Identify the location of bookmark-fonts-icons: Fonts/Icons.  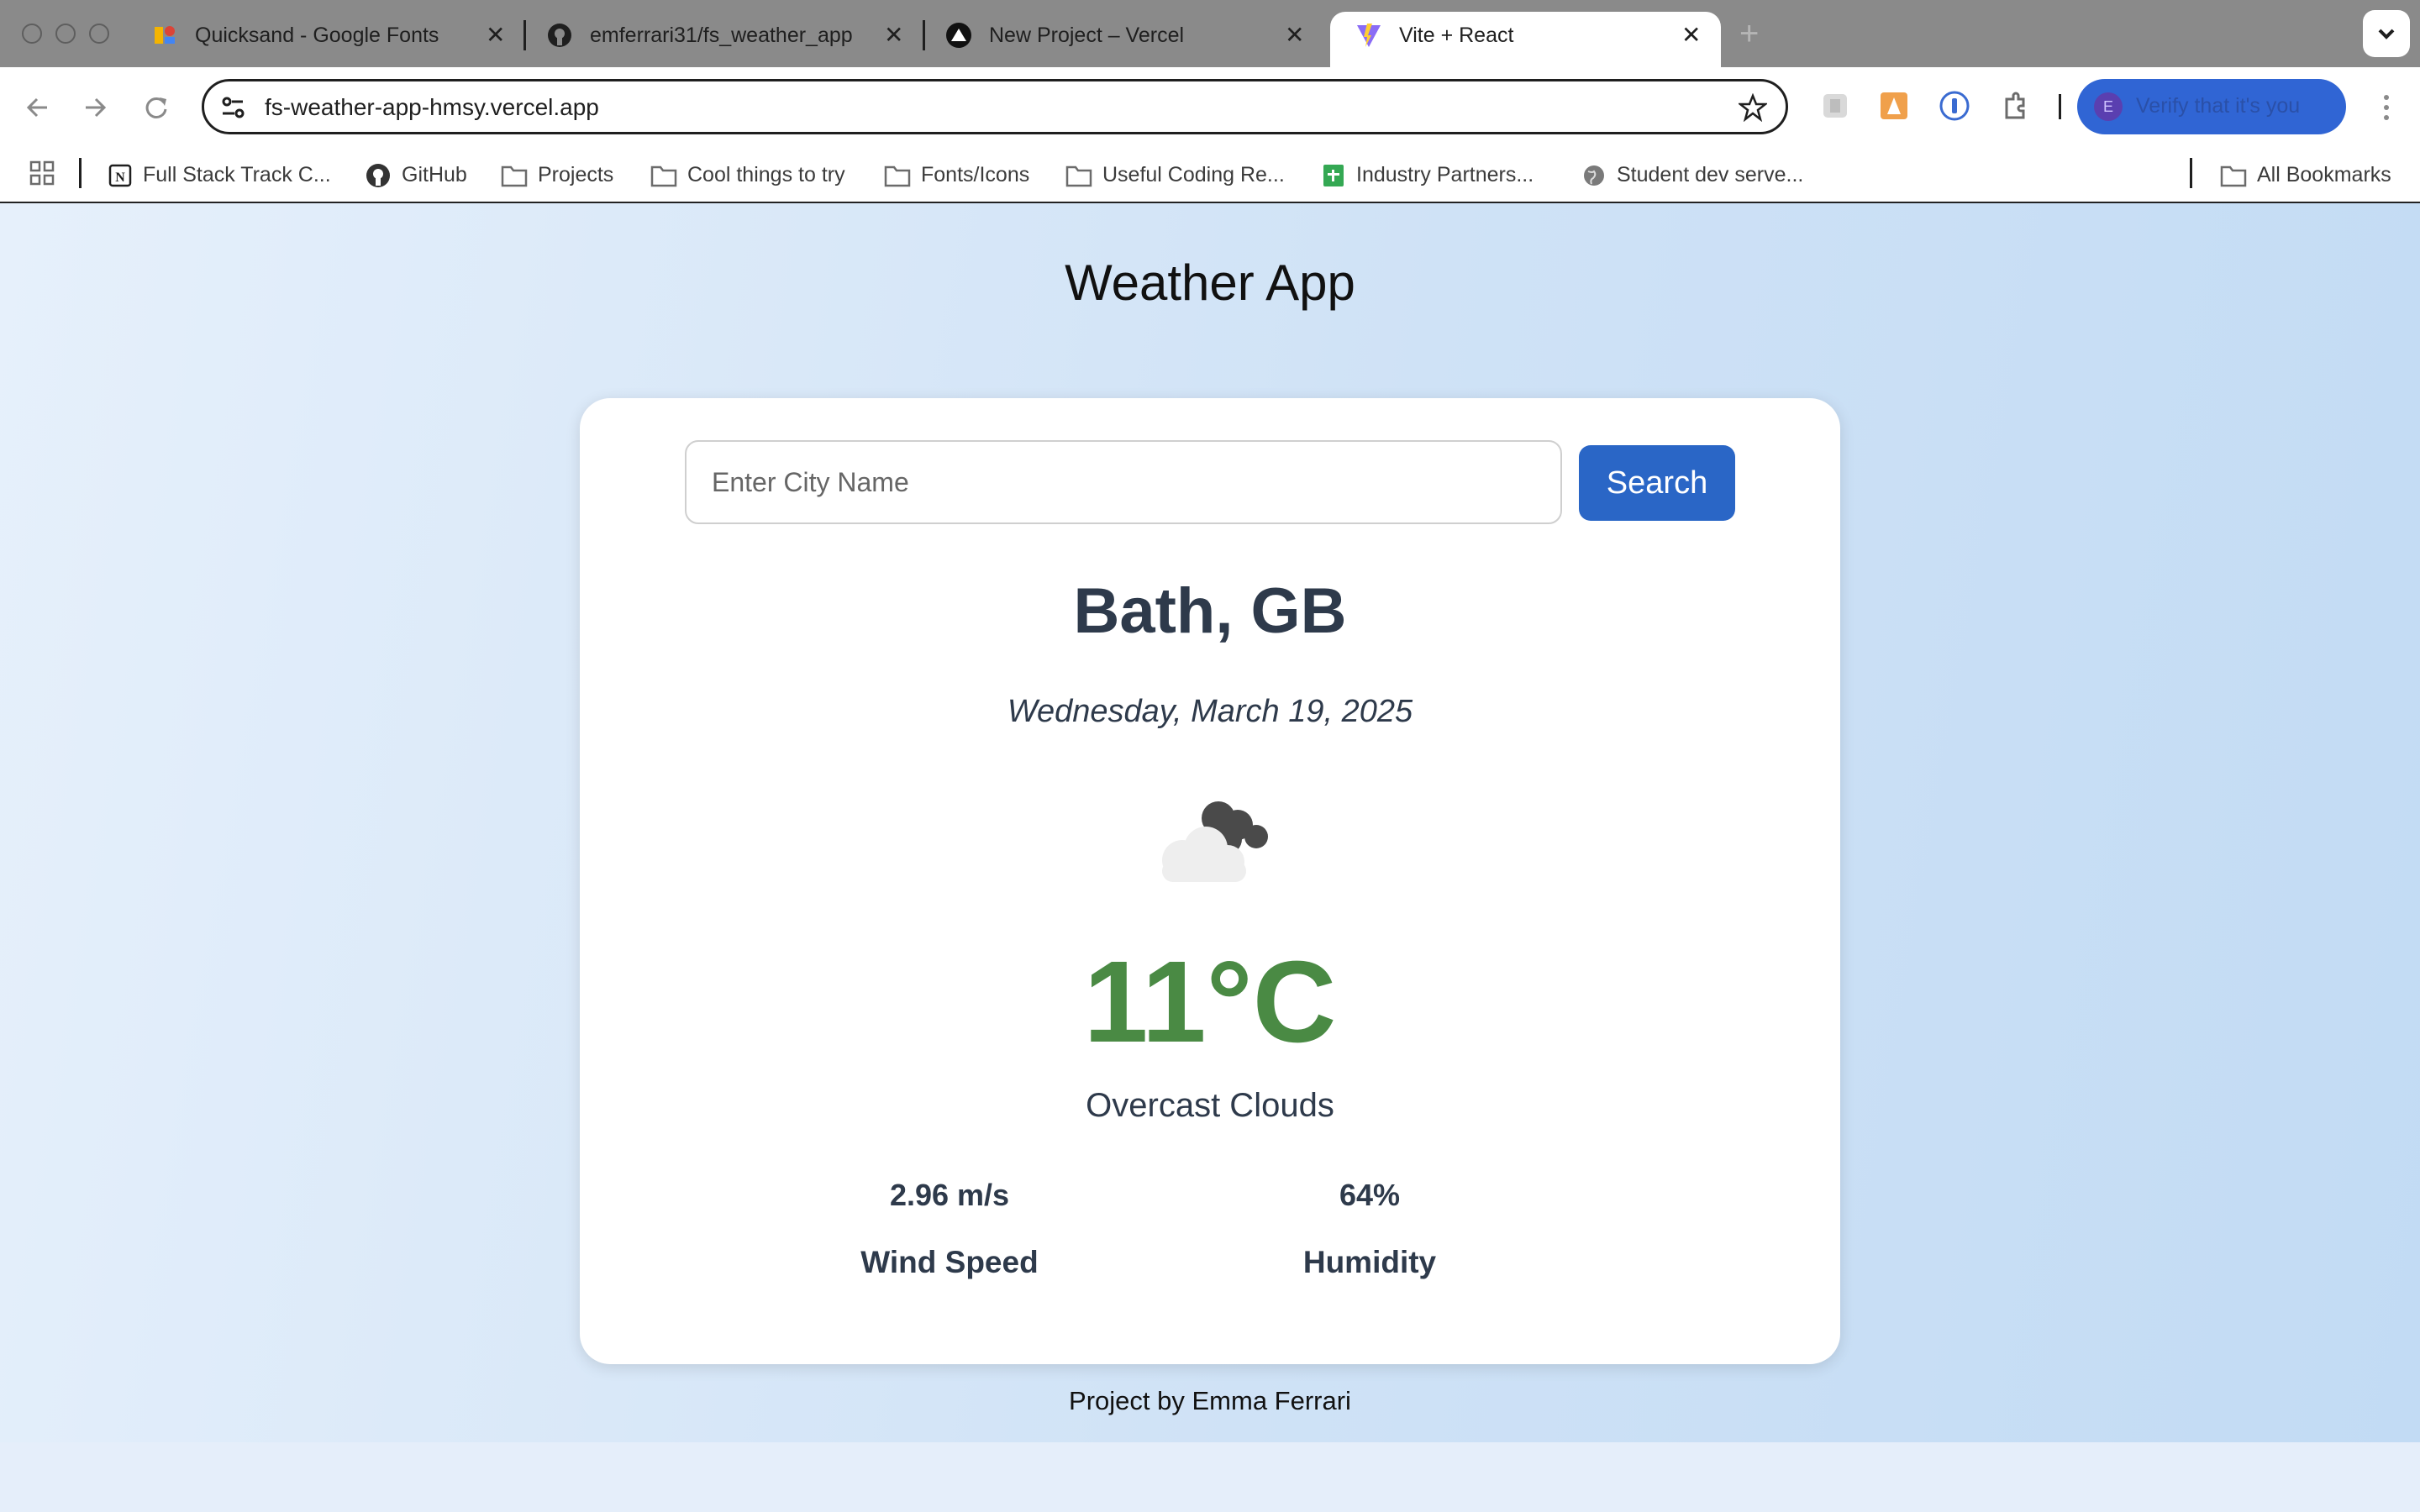
(957, 175).